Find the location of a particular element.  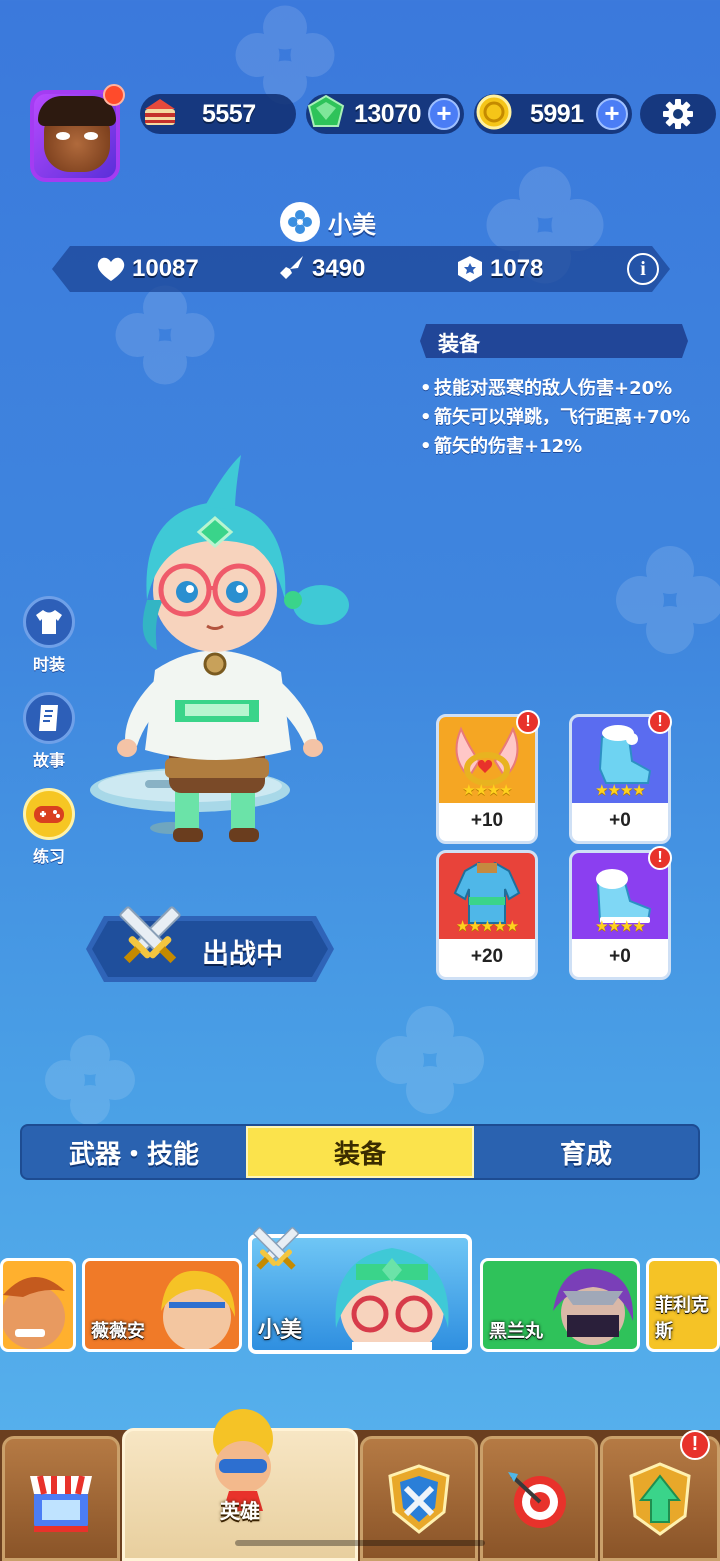

hero-card-name: 薇薇安 is located at coordinates (118, 1331).